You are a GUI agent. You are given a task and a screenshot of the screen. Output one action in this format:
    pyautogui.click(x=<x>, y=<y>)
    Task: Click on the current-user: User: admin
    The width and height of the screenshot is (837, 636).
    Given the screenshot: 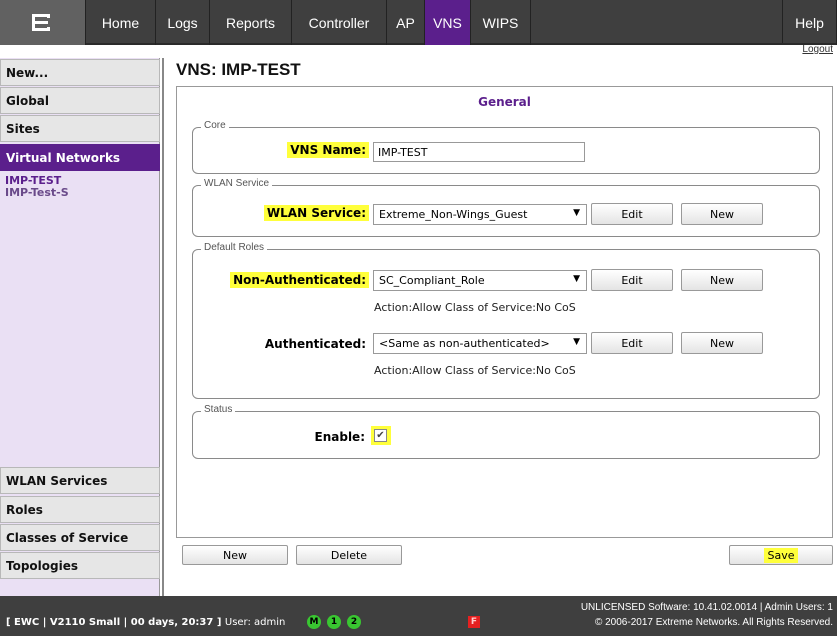 What is the action you would take?
    pyautogui.click(x=255, y=622)
    